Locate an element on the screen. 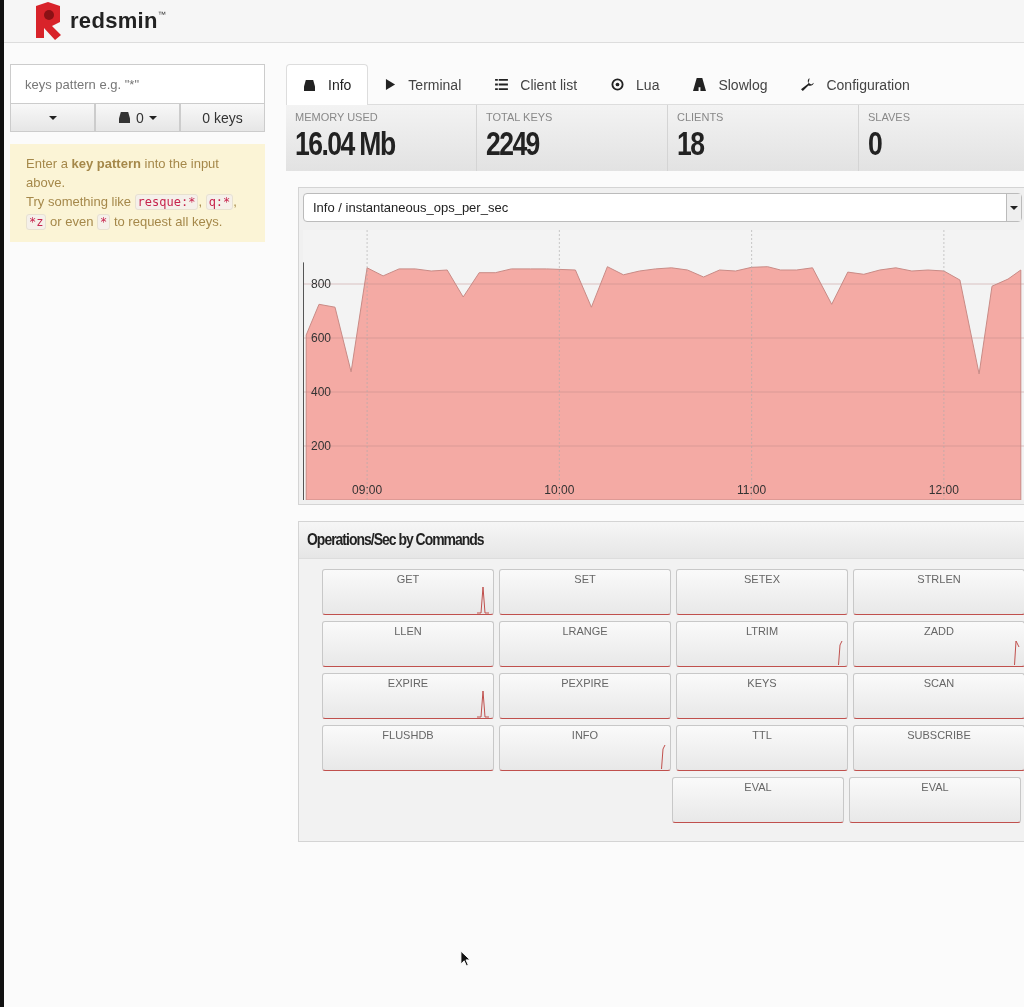 The height and width of the screenshot is (1007, 1024). stat-value: 16.04 Mb is located at coordinates (345, 143).